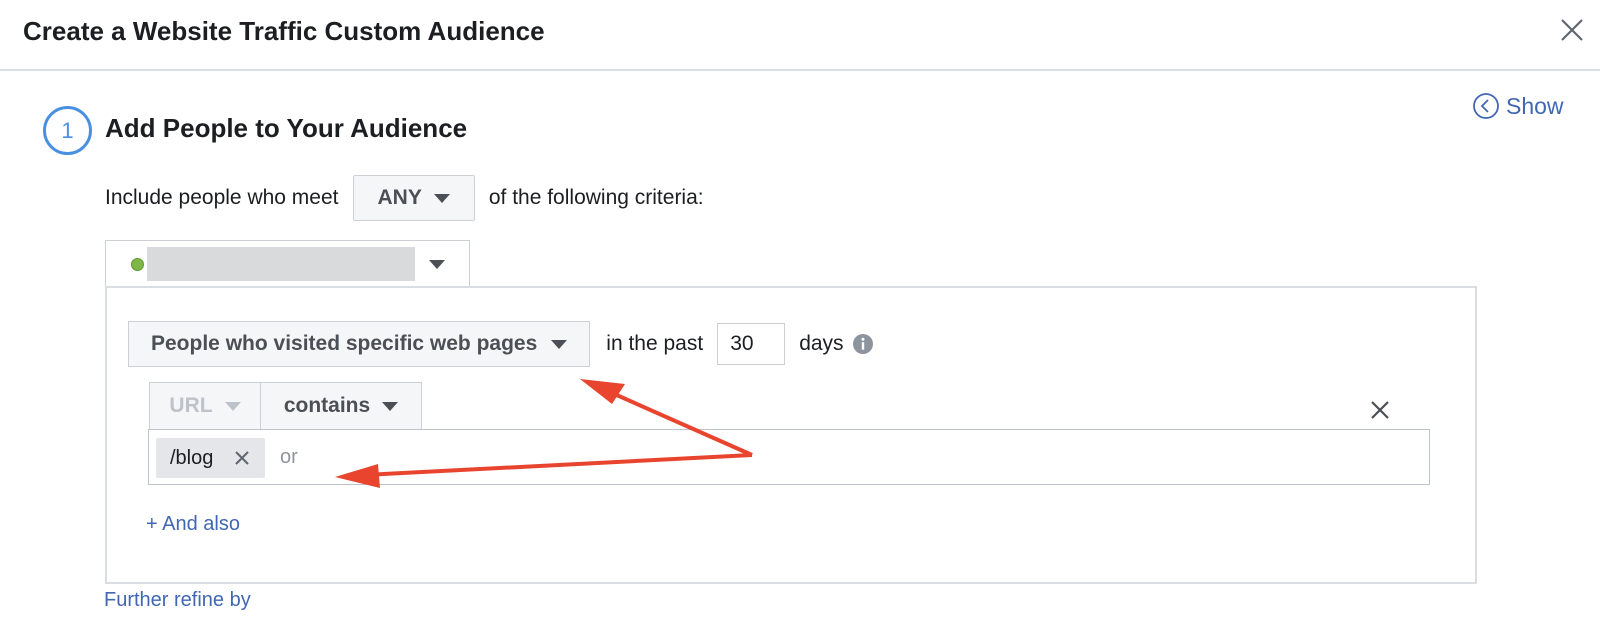  I want to click on pixel-name-redacted, so click(281, 264).